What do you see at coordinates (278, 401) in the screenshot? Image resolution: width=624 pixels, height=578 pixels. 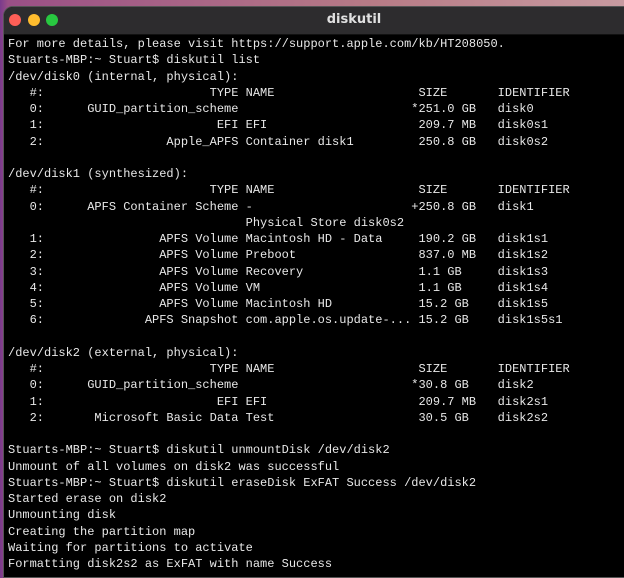 I see `terminal-line: 1: EFI EFI 209.7 MB disk2s1` at bounding box center [278, 401].